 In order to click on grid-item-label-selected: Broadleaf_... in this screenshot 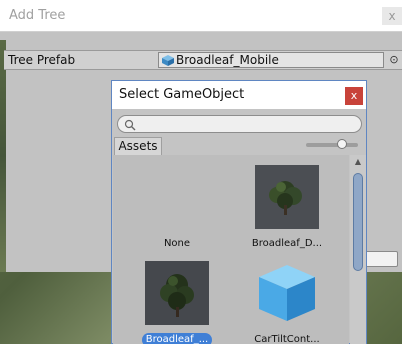, I will do `click(177, 338)`.